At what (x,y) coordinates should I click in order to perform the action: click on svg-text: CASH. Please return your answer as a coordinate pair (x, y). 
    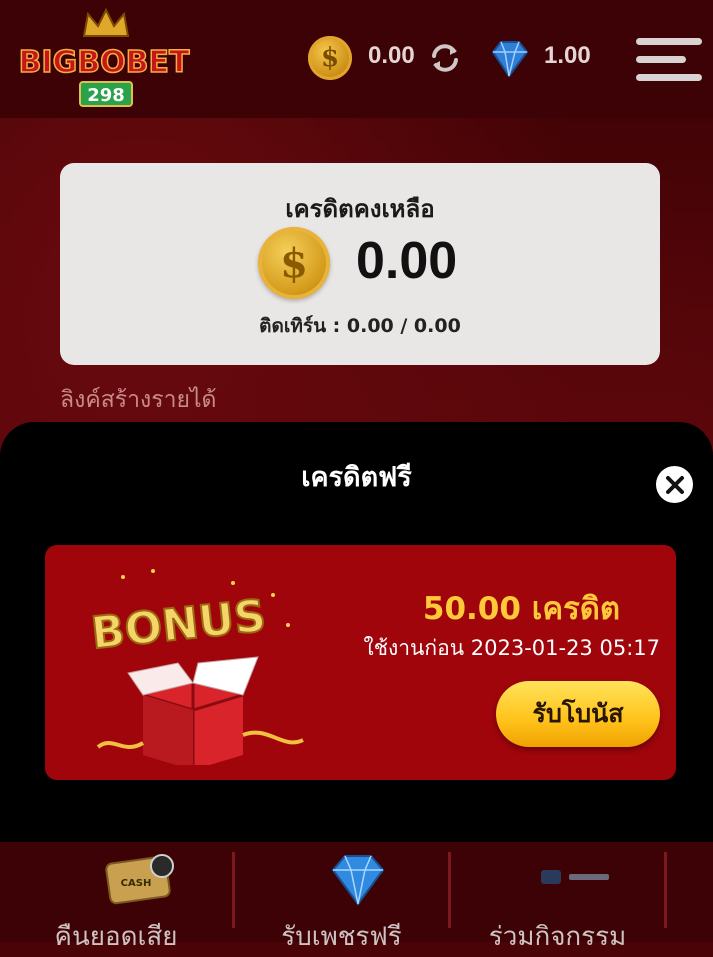
    Looking at the image, I should click on (136, 883).